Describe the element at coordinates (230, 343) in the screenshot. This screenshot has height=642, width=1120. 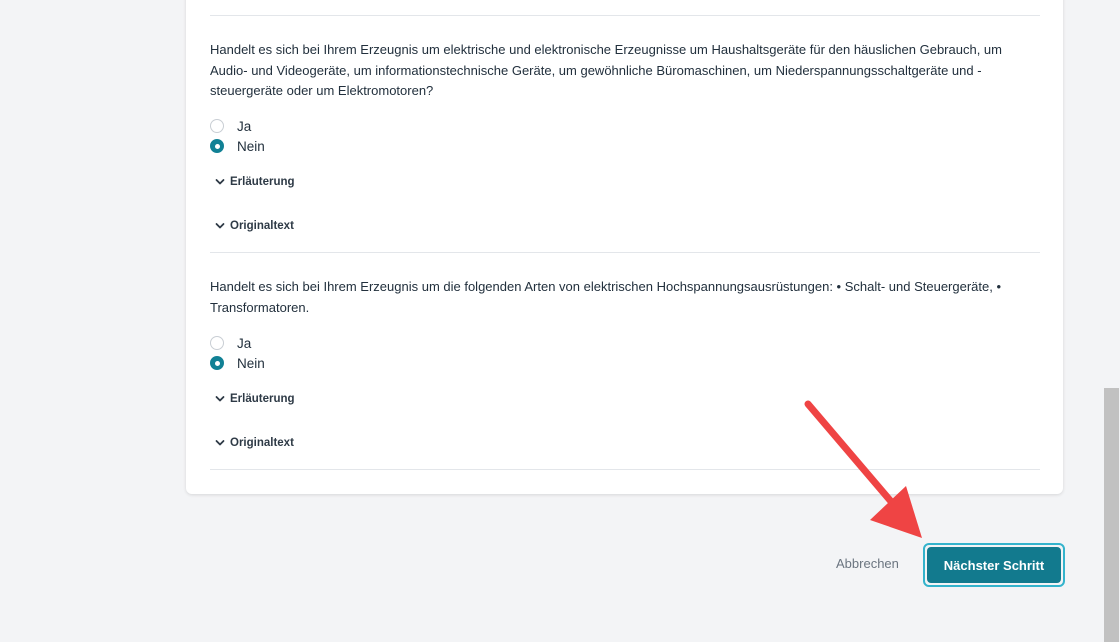
I see `question-2-option-ja: Ja` at that location.